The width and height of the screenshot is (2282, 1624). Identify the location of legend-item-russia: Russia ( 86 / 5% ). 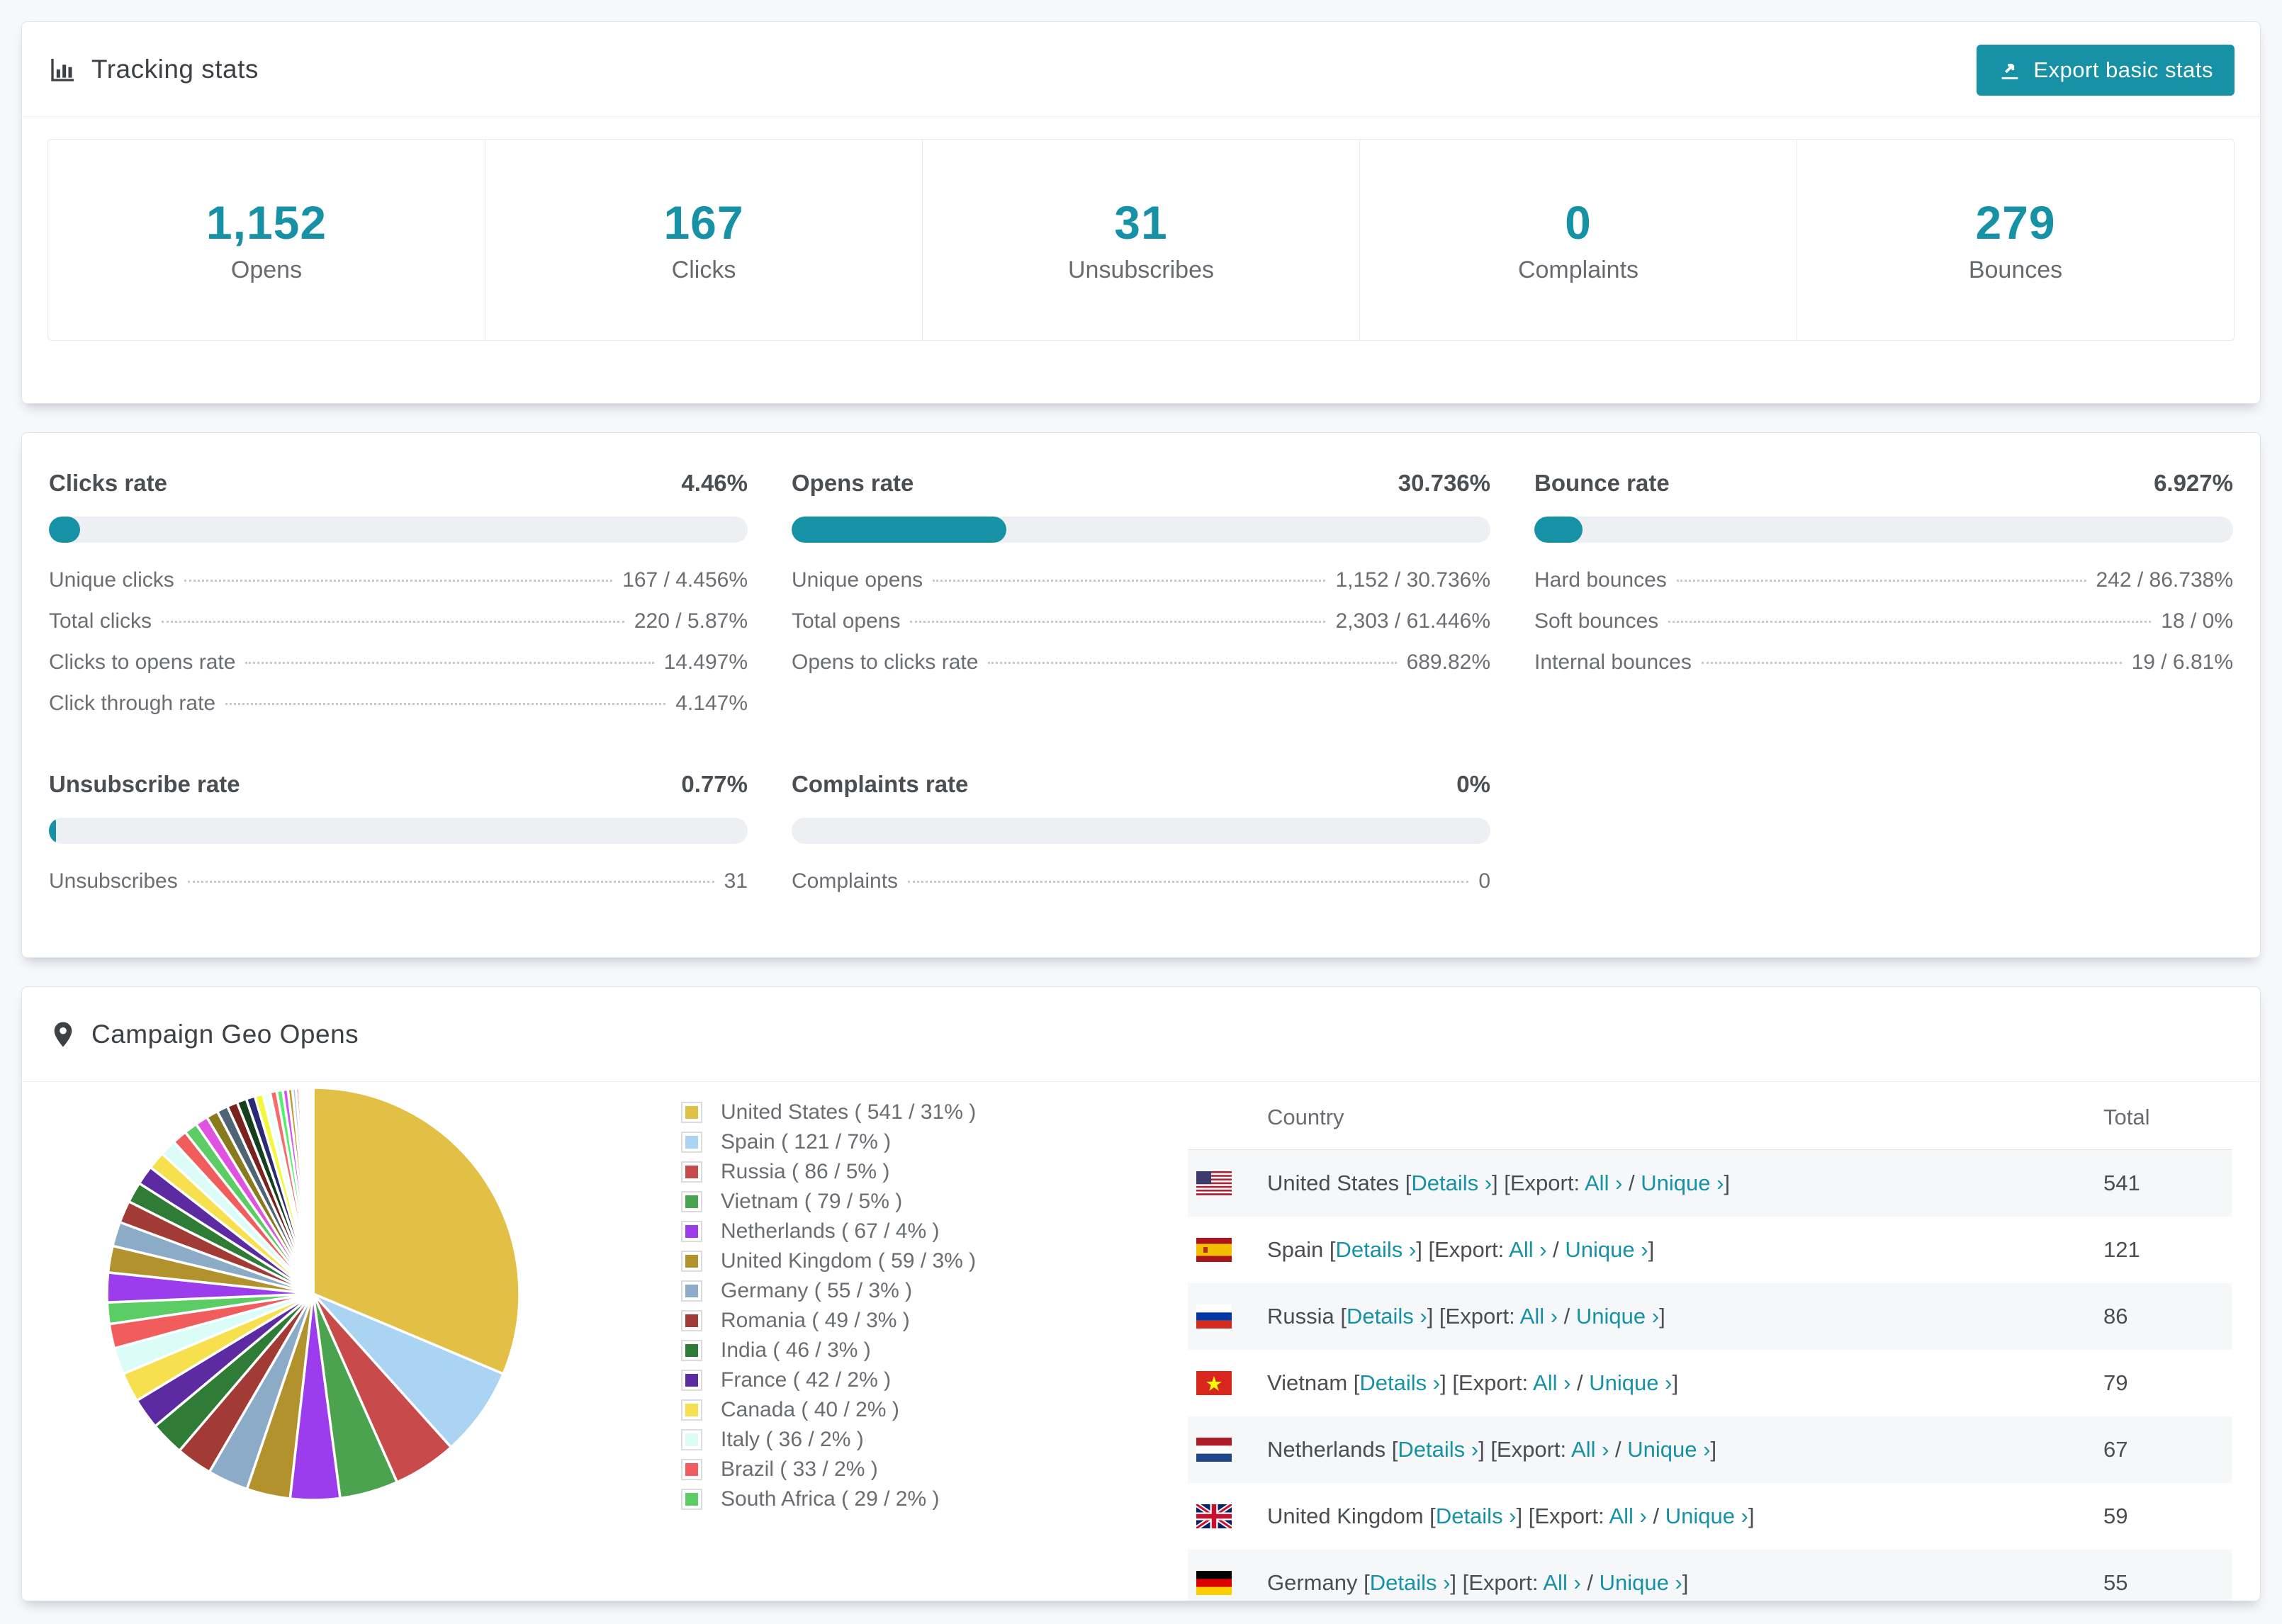
(908, 1172).